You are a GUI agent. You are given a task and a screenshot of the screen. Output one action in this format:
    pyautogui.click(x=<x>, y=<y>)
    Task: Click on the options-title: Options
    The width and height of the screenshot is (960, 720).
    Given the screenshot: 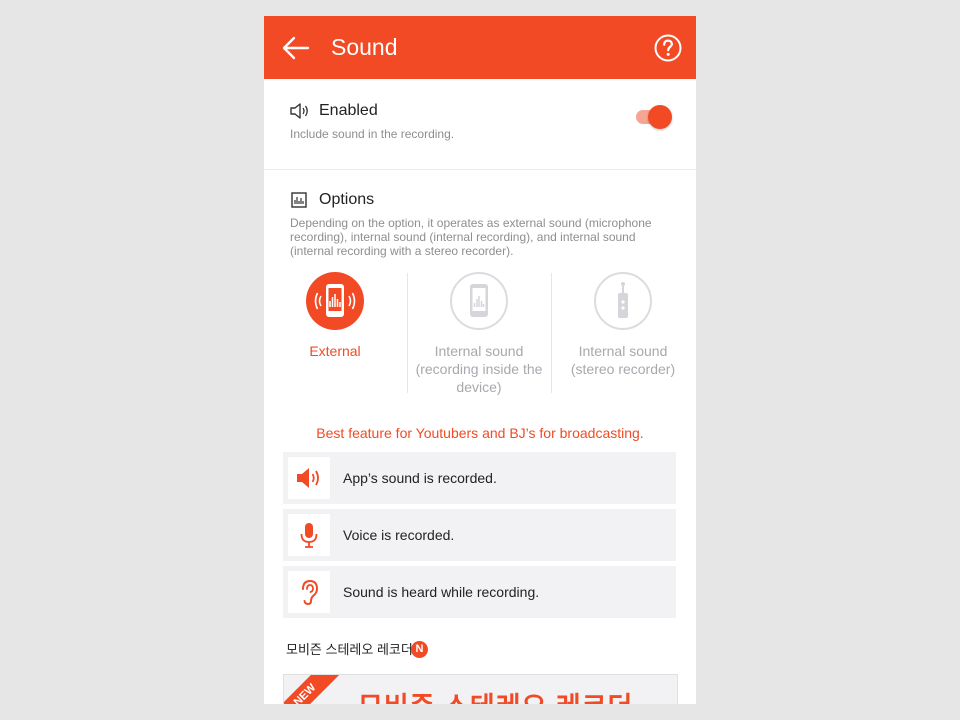 What is the action you would take?
    pyautogui.click(x=347, y=199)
    